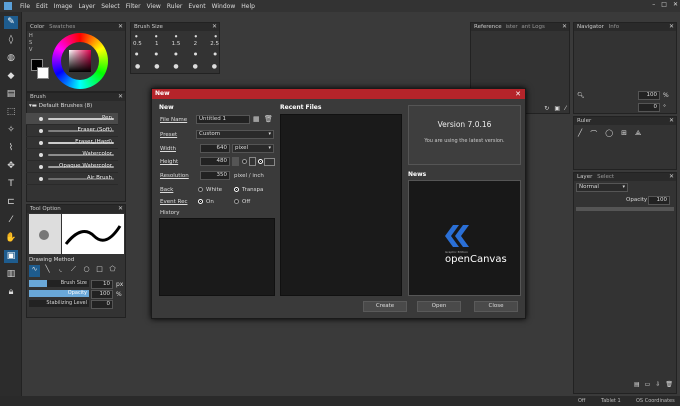 This screenshot has height=406, width=680. I want to click on eraser-tool-icon: ◊, so click(11, 40).